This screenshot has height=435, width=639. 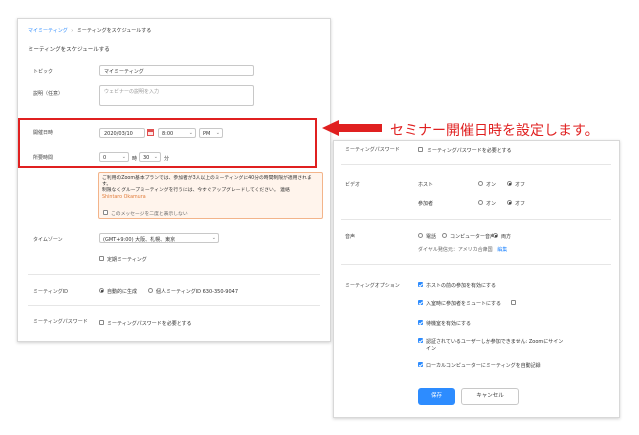 What do you see at coordinates (420, 149) in the screenshot?
I see `right-password-checkbox` at bounding box center [420, 149].